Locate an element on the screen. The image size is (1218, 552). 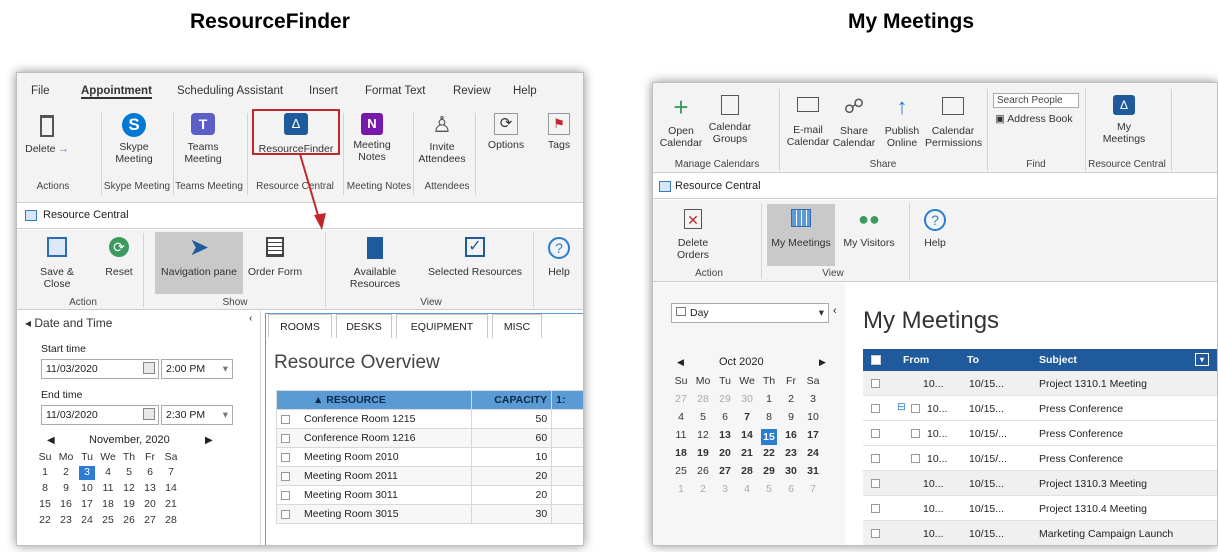
subject-cell: Project 1310.1 Meeting is located at coordinates (1093, 384).